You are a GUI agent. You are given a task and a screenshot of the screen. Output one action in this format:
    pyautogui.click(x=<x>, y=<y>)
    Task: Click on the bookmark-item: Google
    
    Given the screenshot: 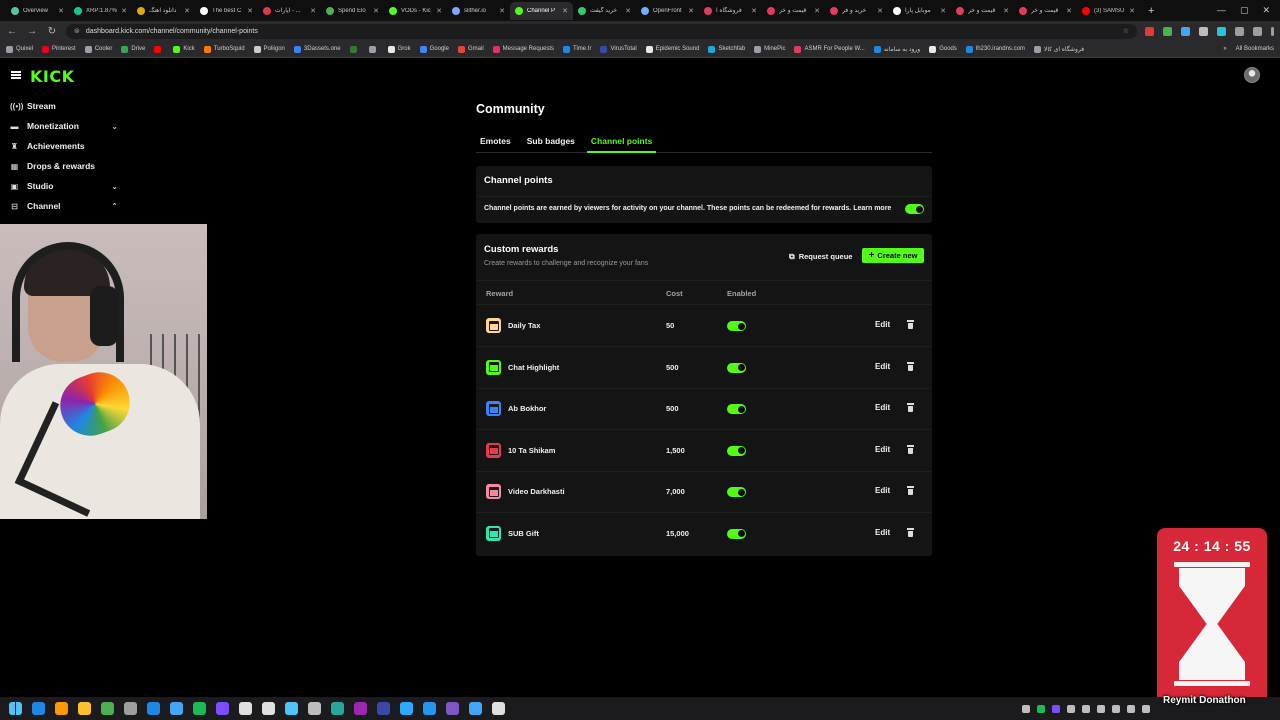 What is the action you would take?
    pyautogui.click(x=434, y=49)
    